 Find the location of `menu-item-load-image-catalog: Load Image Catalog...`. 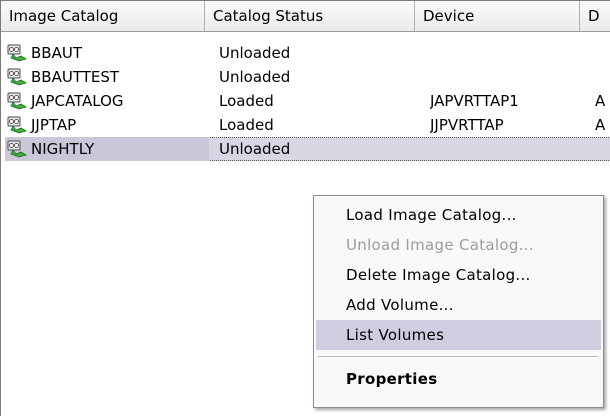

menu-item-load-image-catalog: Load Image Catalog... is located at coordinates (458, 215).